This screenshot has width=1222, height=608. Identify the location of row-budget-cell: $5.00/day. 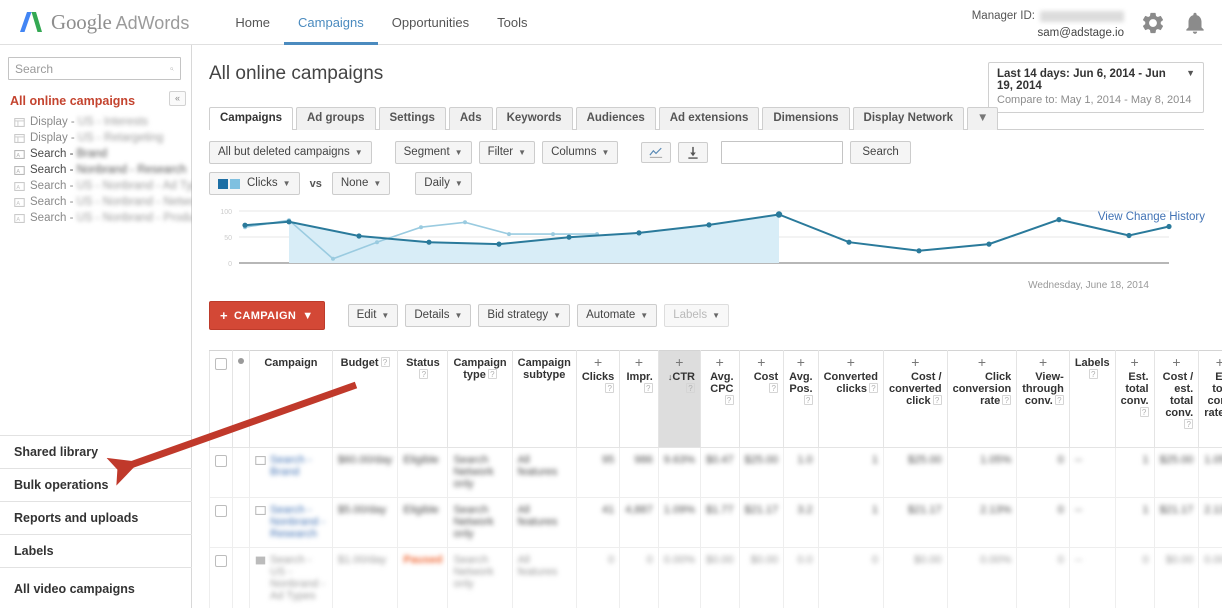
(365, 522).